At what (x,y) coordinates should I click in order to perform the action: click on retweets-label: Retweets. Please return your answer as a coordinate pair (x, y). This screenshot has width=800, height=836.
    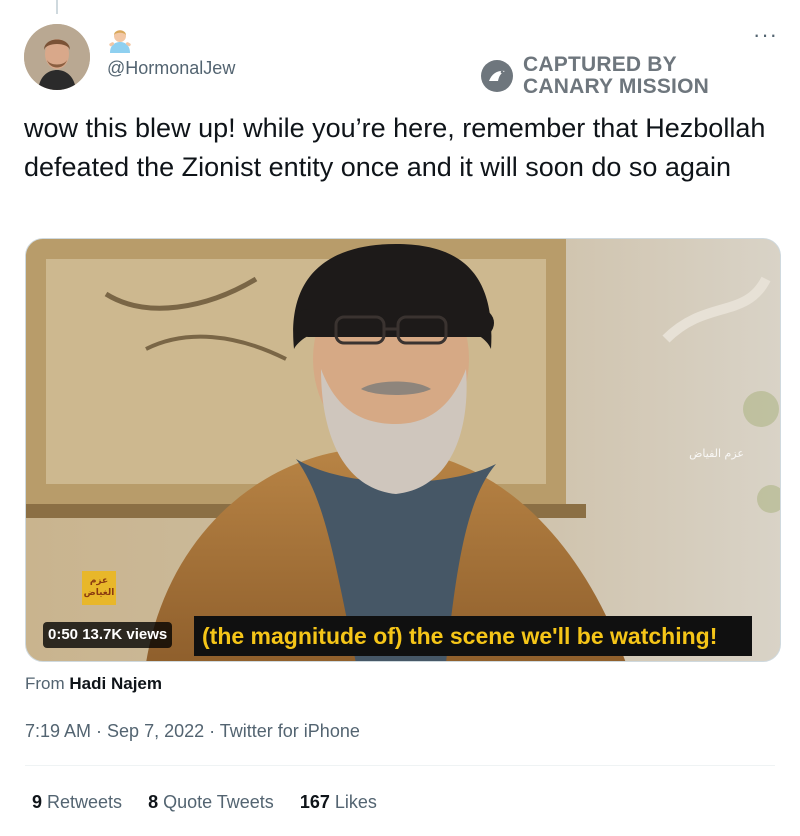
    Looking at the image, I should click on (85, 802).